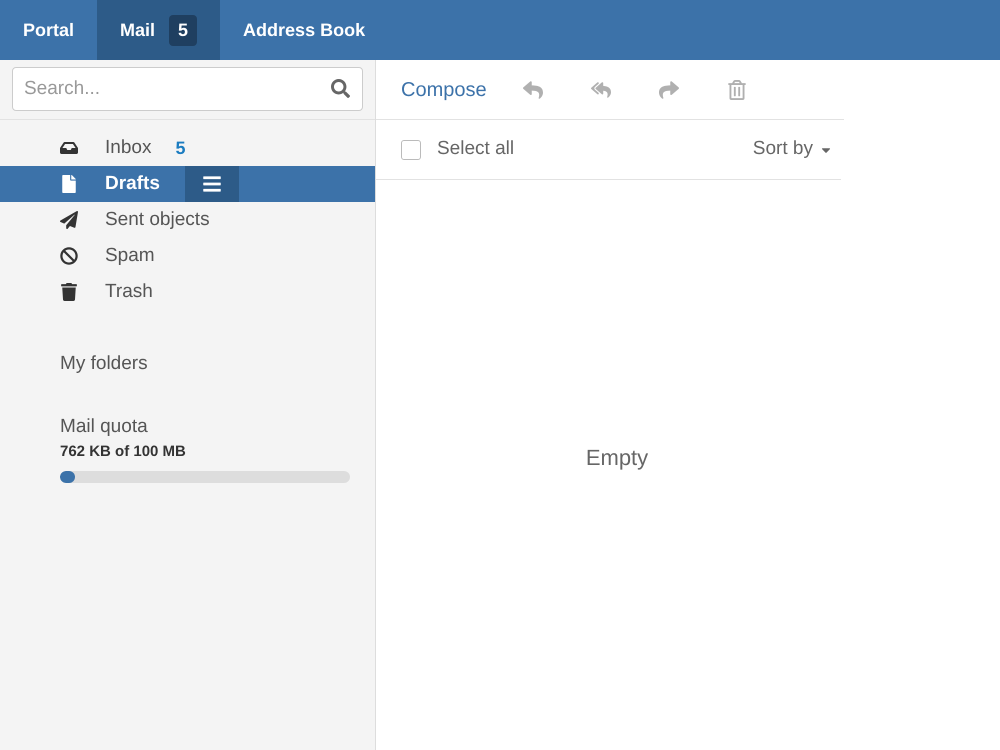  What do you see at coordinates (617, 458) in the screenshot?
I see `empty-message: Empty` at bounding box center [617, 458].